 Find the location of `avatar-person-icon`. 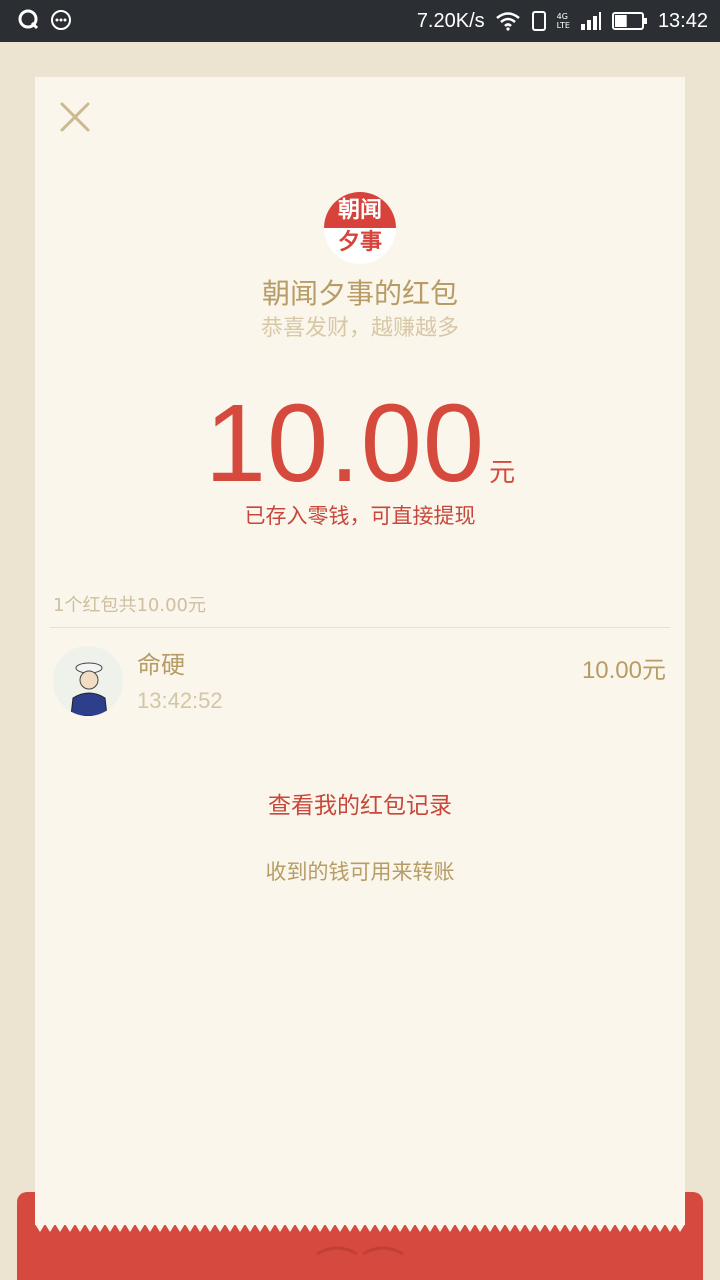

avatar-person-icon is located at coordinates (88, 681).